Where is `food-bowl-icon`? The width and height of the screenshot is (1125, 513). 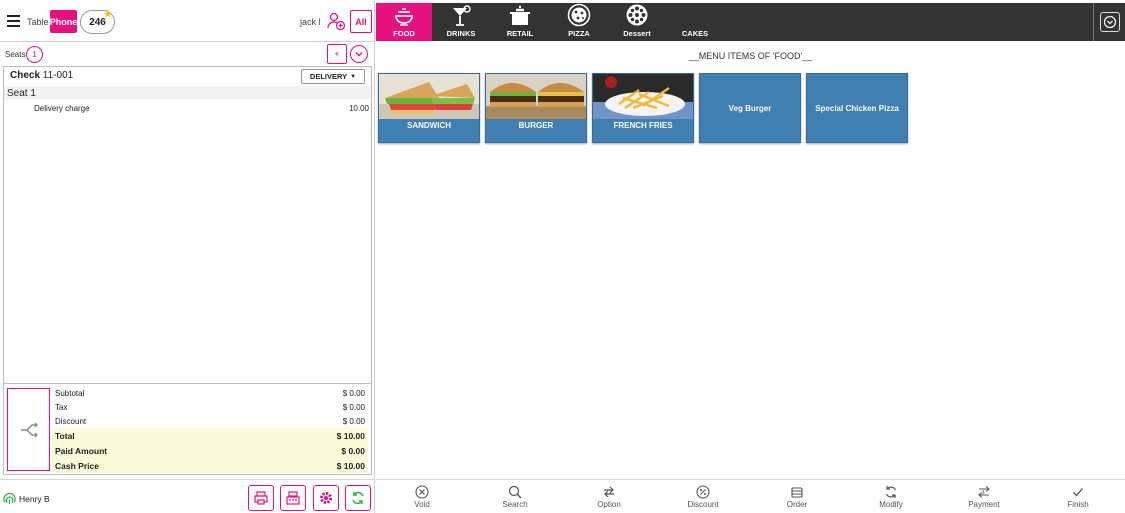 food-bowl-icon is located at coordinates (404, 17).